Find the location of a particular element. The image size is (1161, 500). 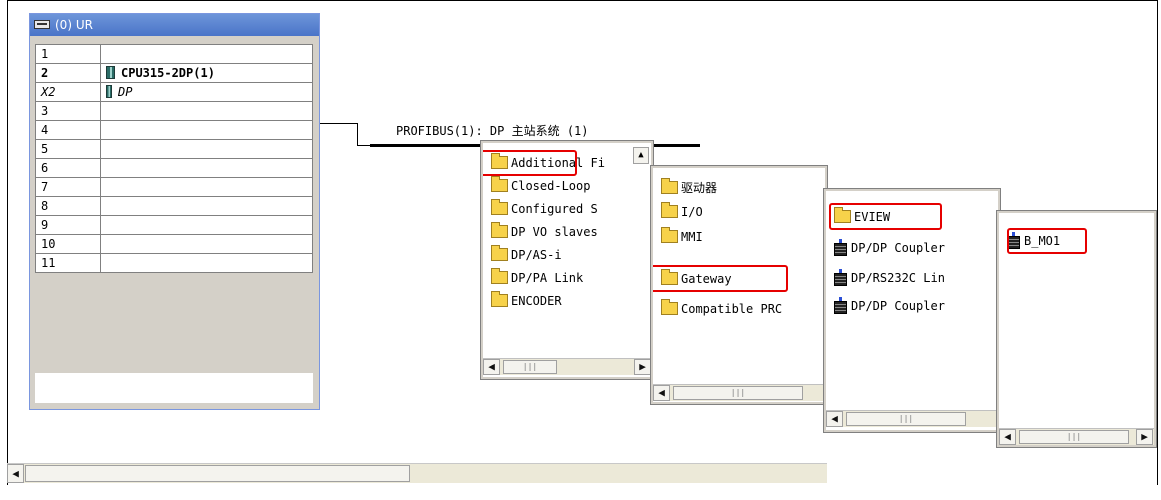

catalog-item-configured-stations: Configured S is located at coordinates (544, 209).